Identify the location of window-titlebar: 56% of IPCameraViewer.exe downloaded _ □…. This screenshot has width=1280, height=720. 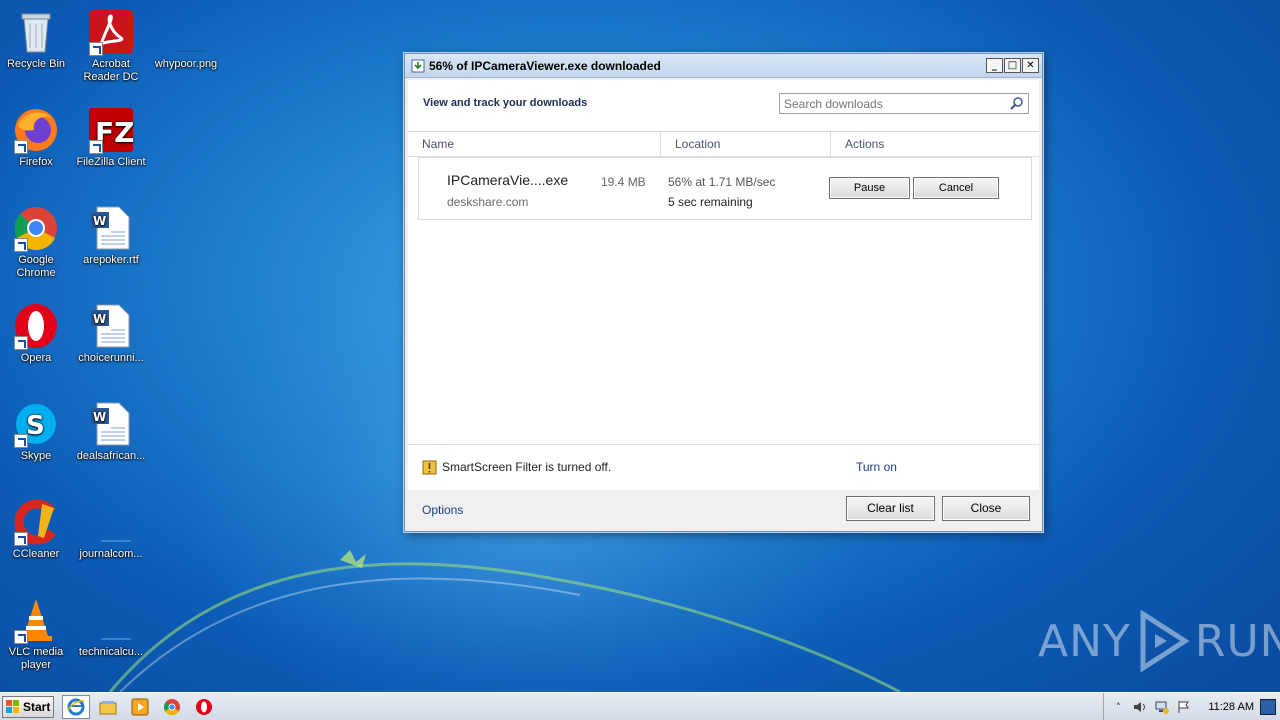
(723, 66).